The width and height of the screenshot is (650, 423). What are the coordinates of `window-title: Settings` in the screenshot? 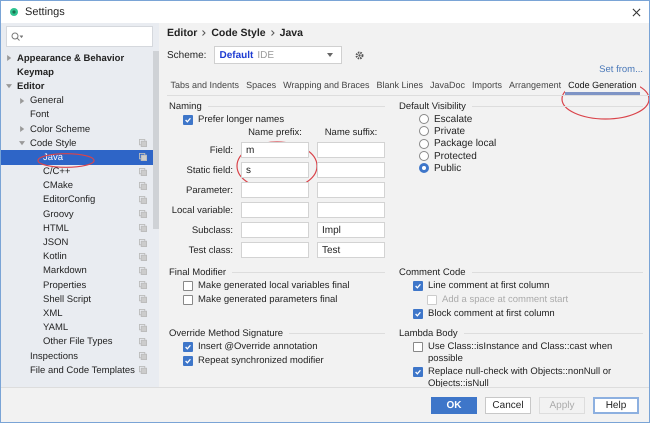 It's located at (45, 12).